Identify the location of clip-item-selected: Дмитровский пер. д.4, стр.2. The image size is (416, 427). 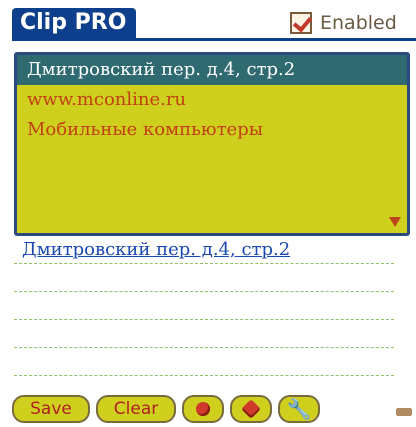
(212, 70).